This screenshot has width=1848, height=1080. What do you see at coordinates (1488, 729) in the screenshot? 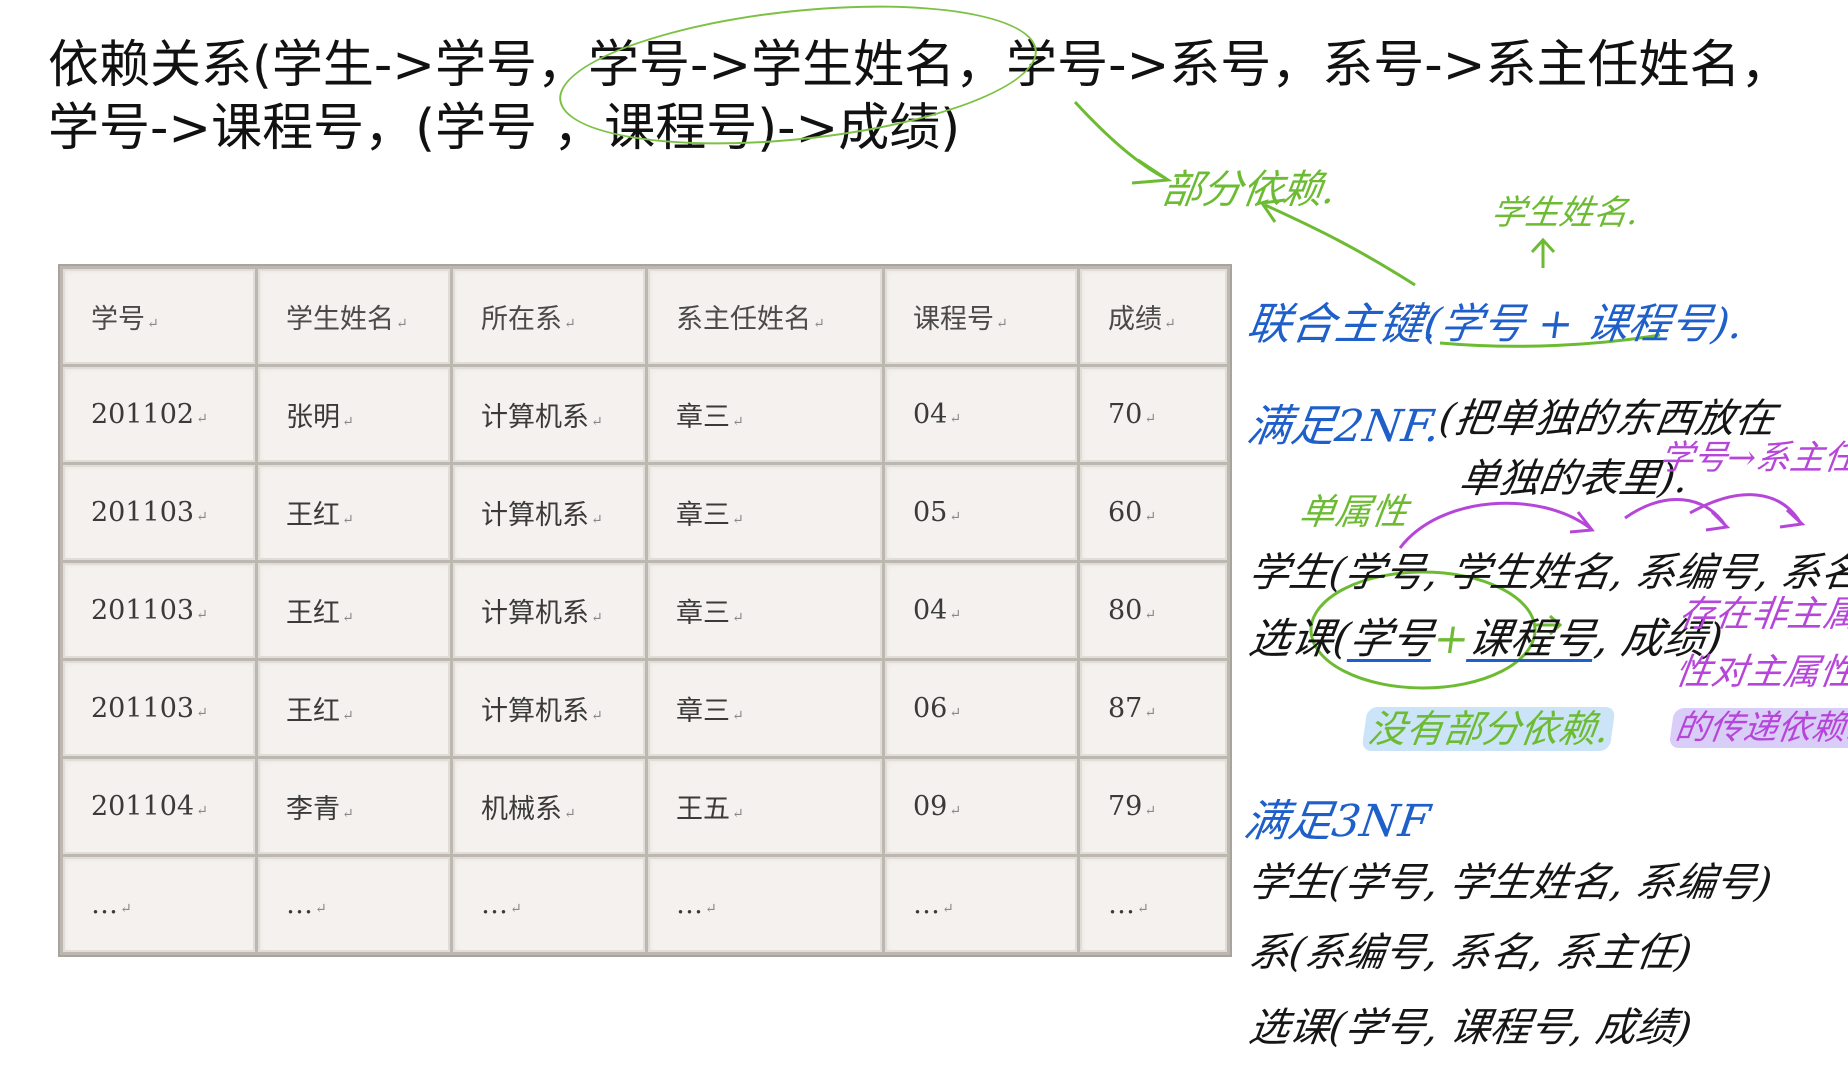
I see `no-partial-text: 没有部分依赖.` at bounding box center [1488, 729].